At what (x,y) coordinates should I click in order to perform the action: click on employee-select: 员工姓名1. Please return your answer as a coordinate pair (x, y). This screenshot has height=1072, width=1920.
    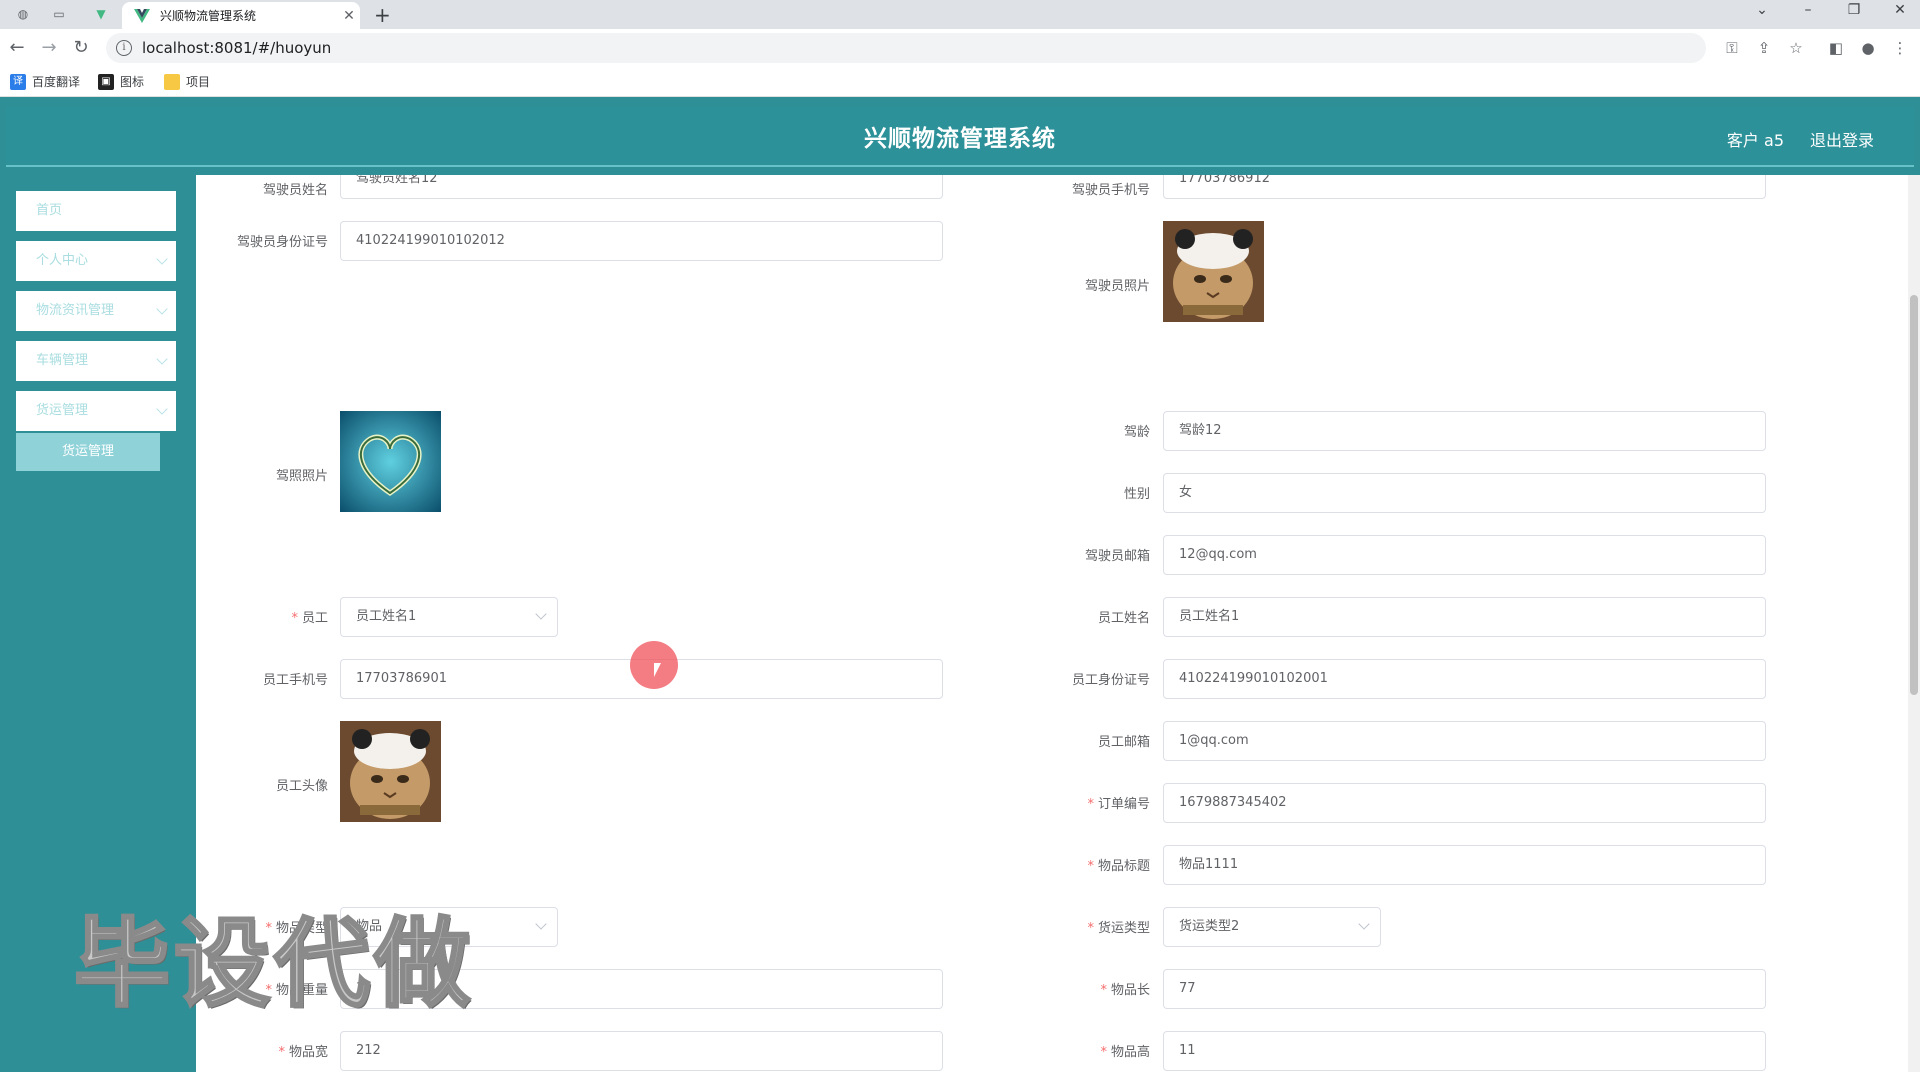
    Looking at the image, I should click on (449, 617).